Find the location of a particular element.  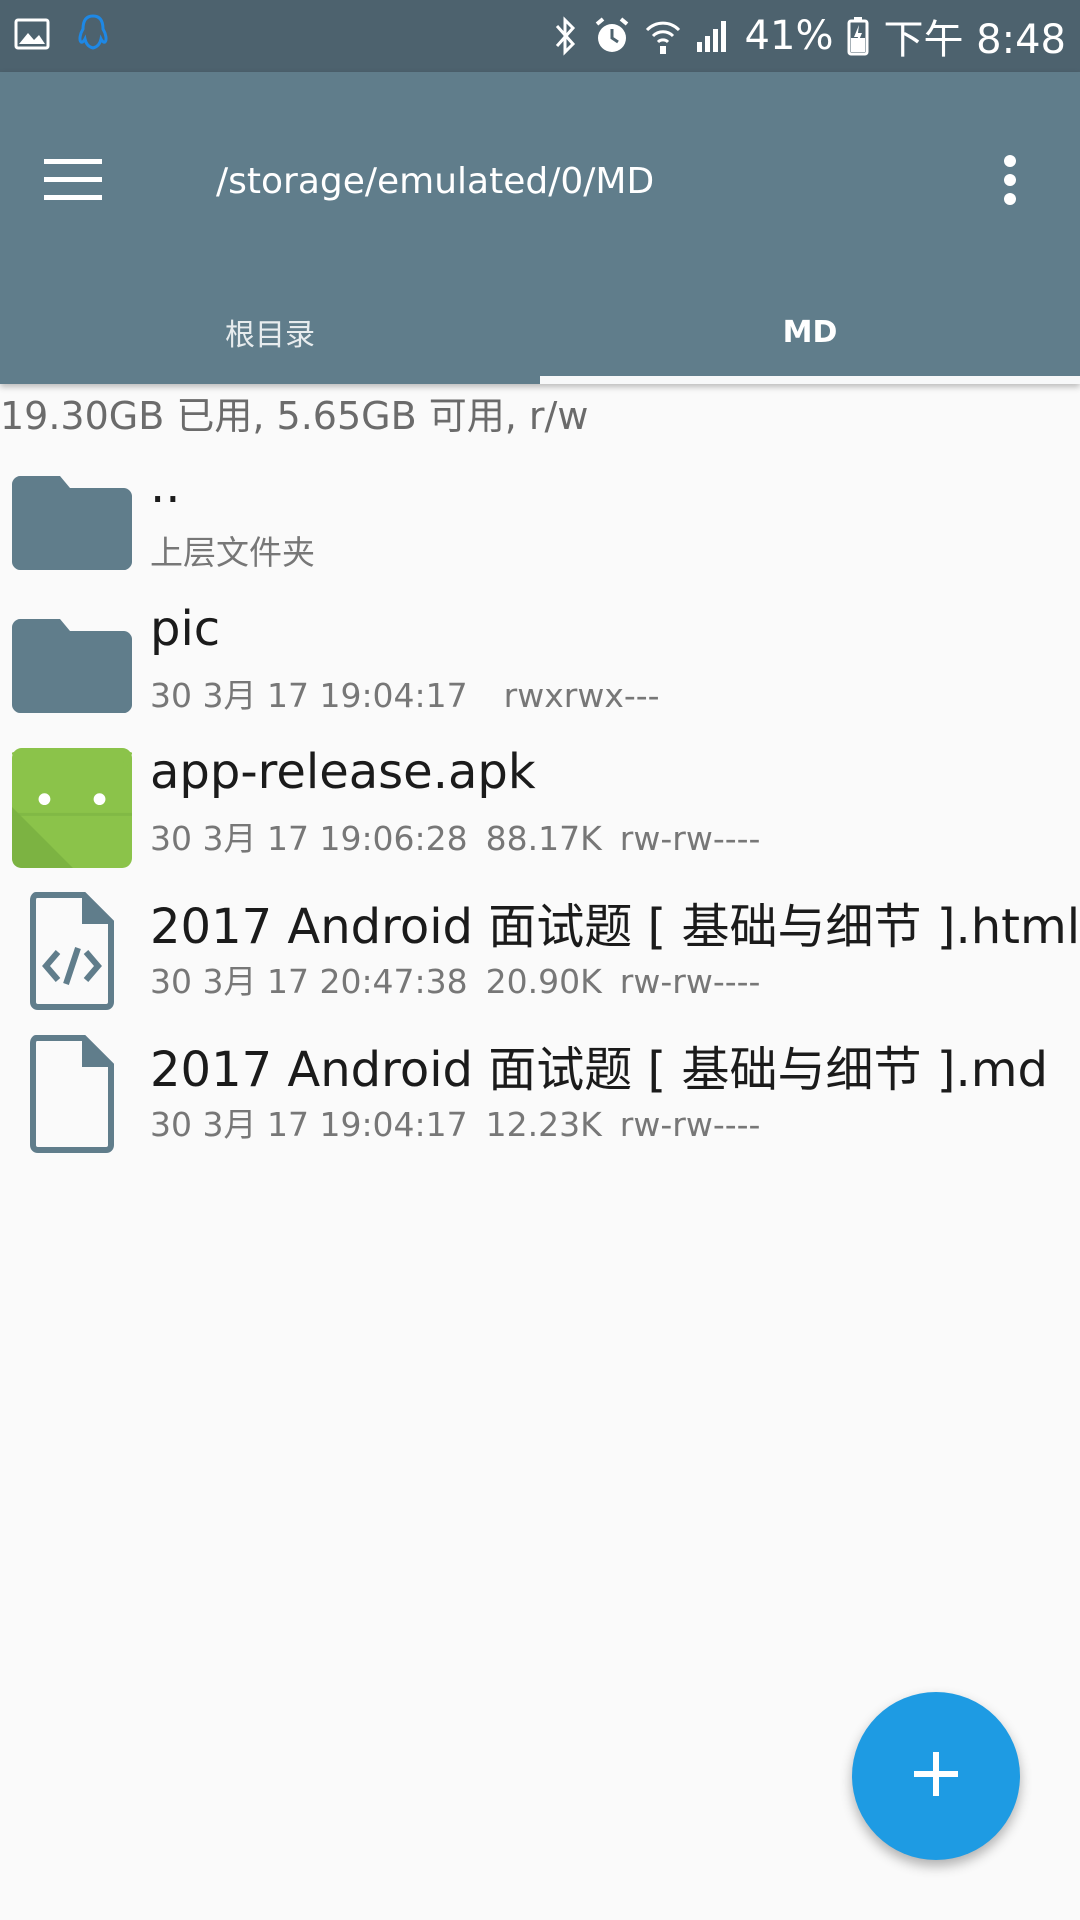

android-icon is located at coordinates (72, 808).